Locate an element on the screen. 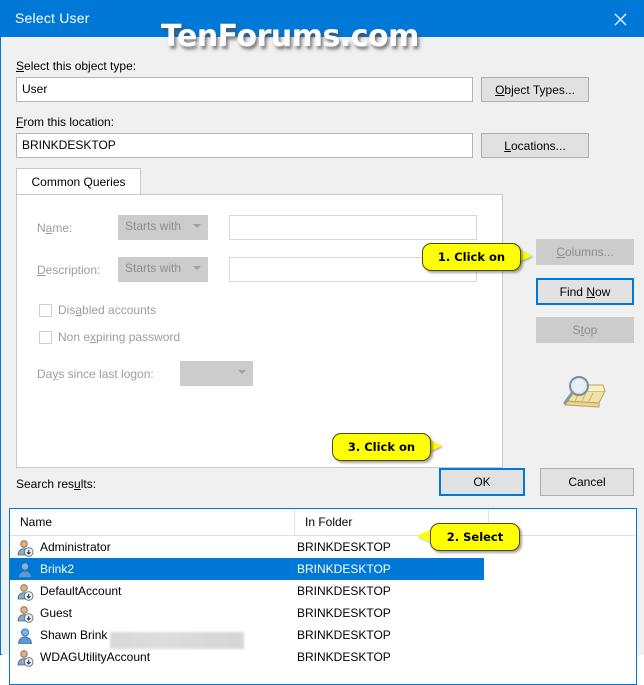 This screenshot has height=685, width=644. ok-label: OK is located at coordinates (482, 482).